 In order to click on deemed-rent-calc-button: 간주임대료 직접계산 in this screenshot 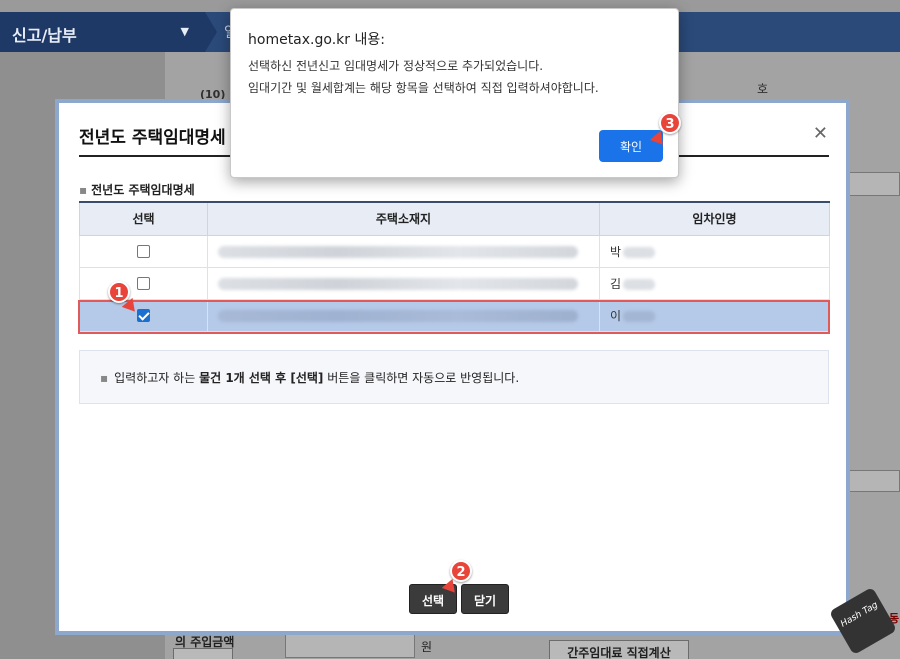, I will do `click(619, 649)`.